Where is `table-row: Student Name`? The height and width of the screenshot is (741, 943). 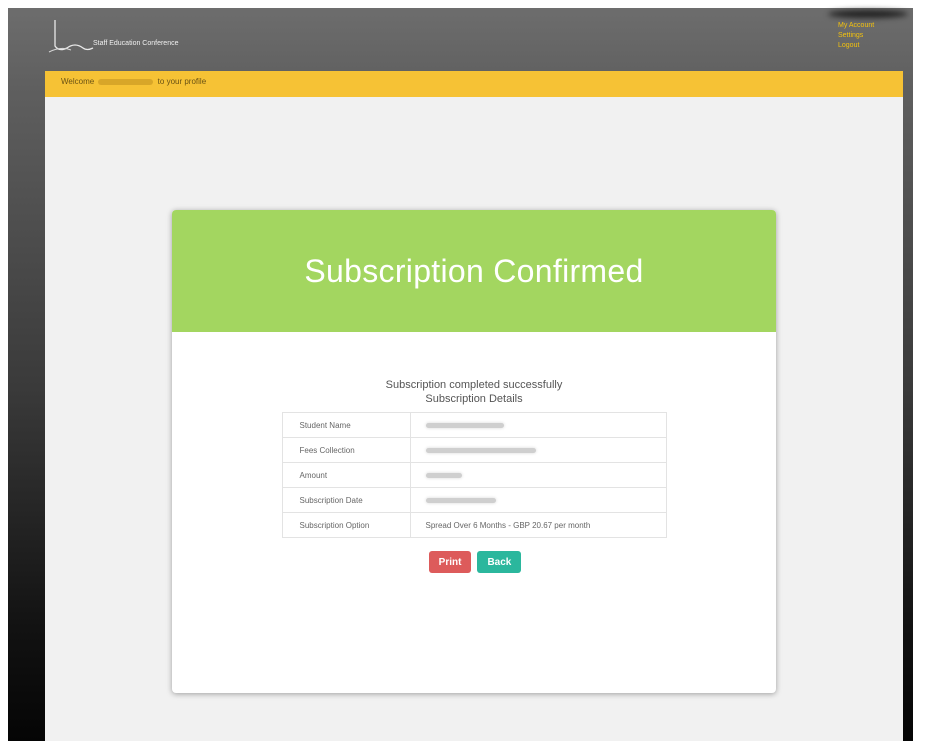
table-row: Student Name is located at coordinates (474, 425).